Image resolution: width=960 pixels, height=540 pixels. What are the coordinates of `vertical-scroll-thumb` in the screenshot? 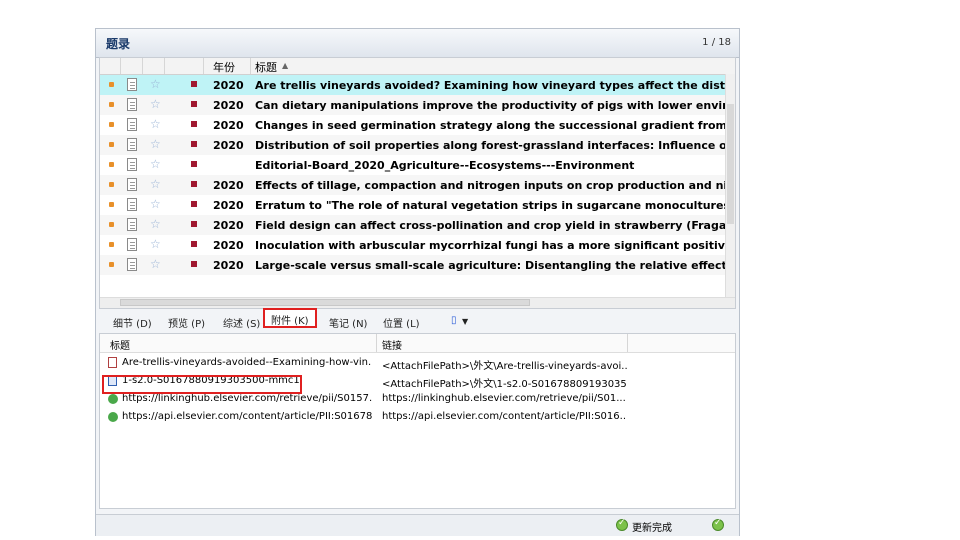 It's located at (730, 164).